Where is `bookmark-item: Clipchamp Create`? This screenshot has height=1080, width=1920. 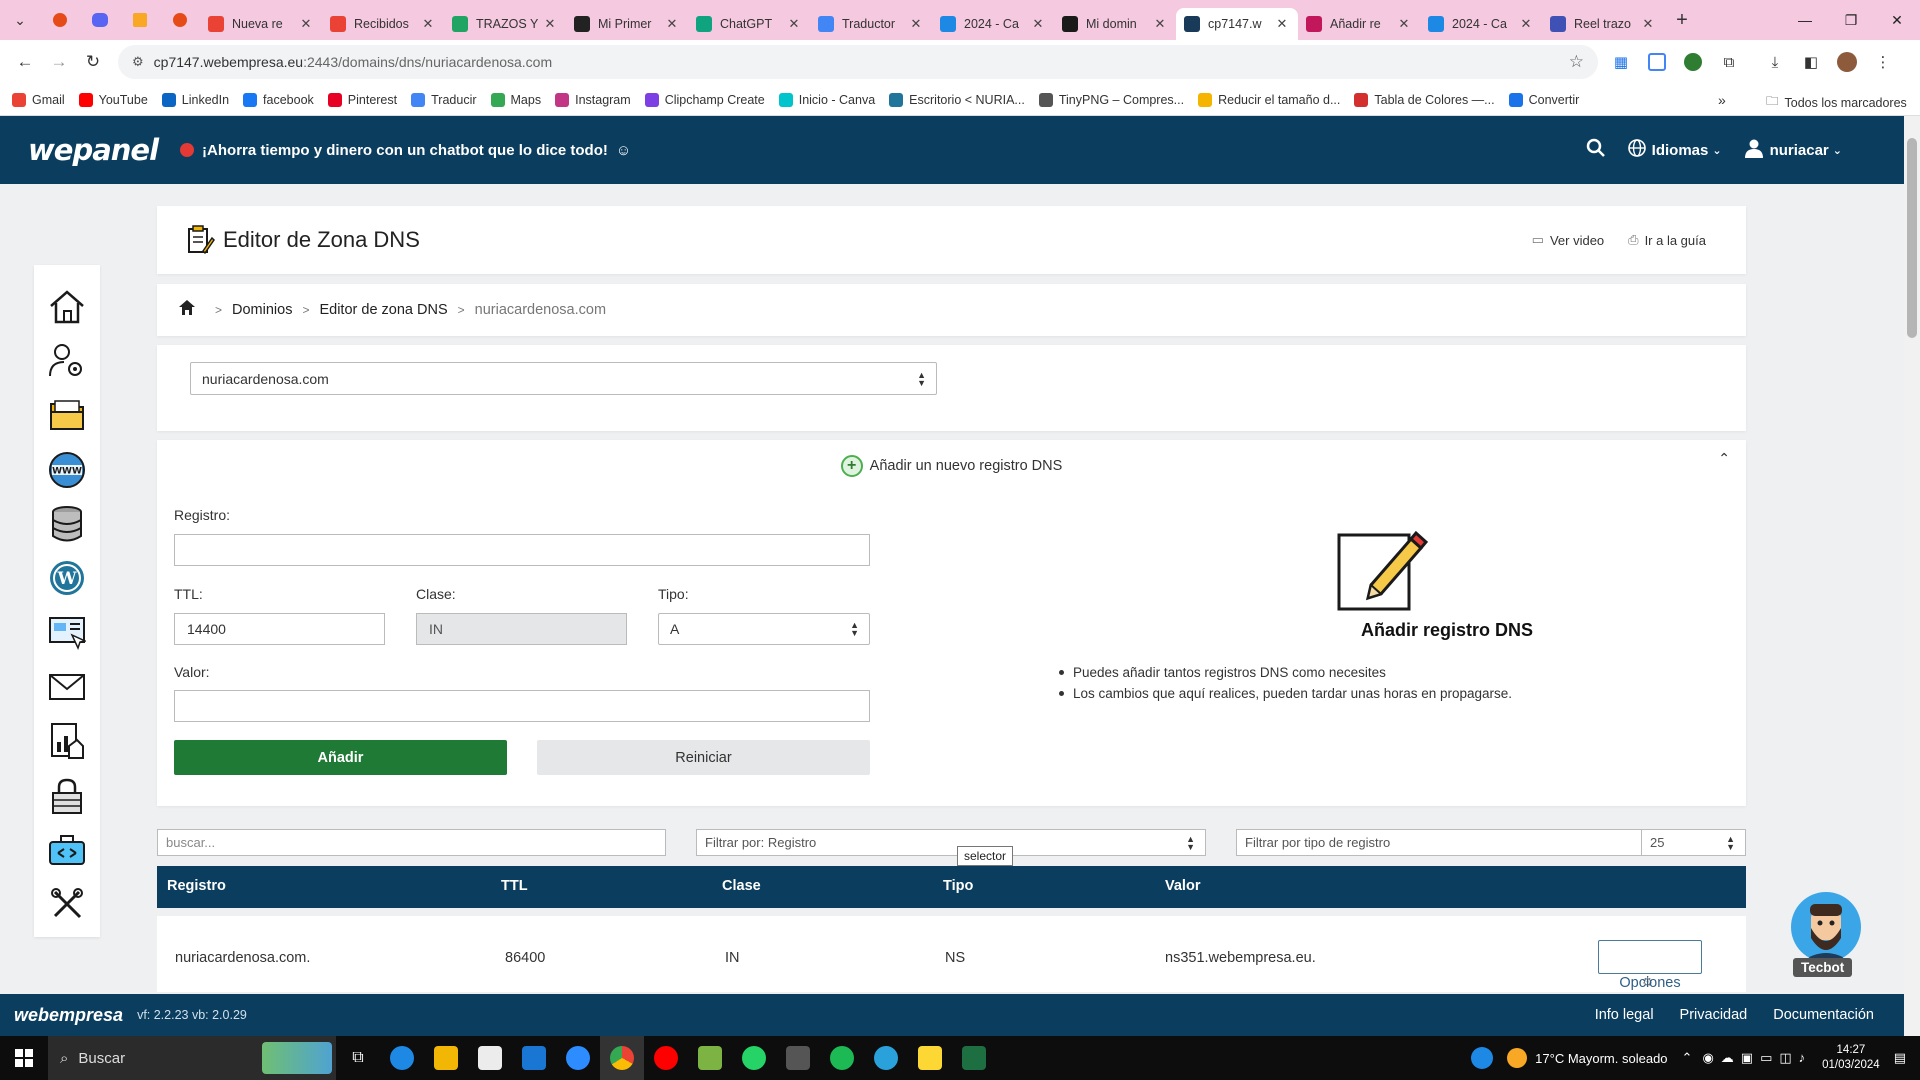
bookmark-item: Clipchamp Create is located at coordinates (704, 99).